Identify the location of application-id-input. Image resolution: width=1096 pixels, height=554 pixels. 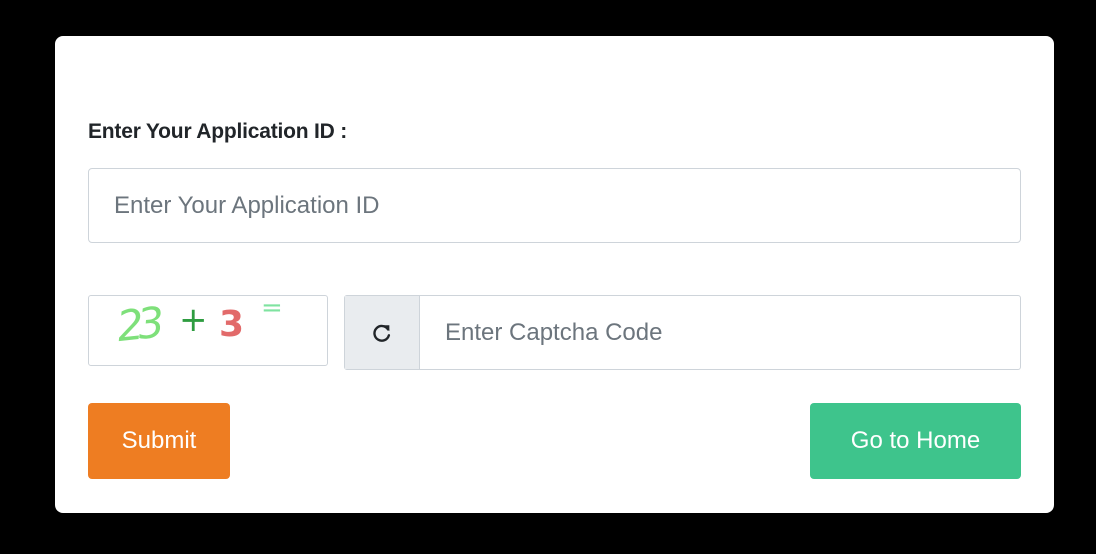
(554, 205).